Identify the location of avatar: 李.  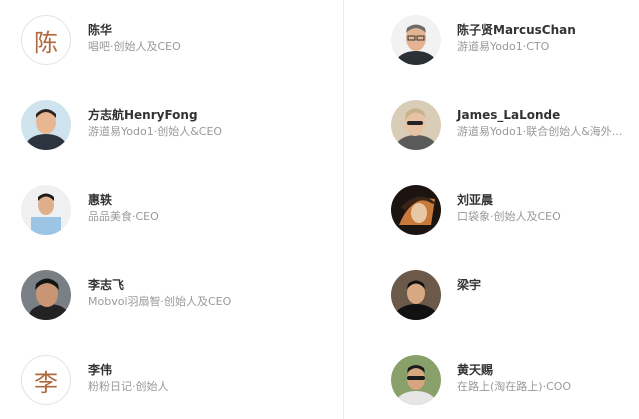
(46, 380).